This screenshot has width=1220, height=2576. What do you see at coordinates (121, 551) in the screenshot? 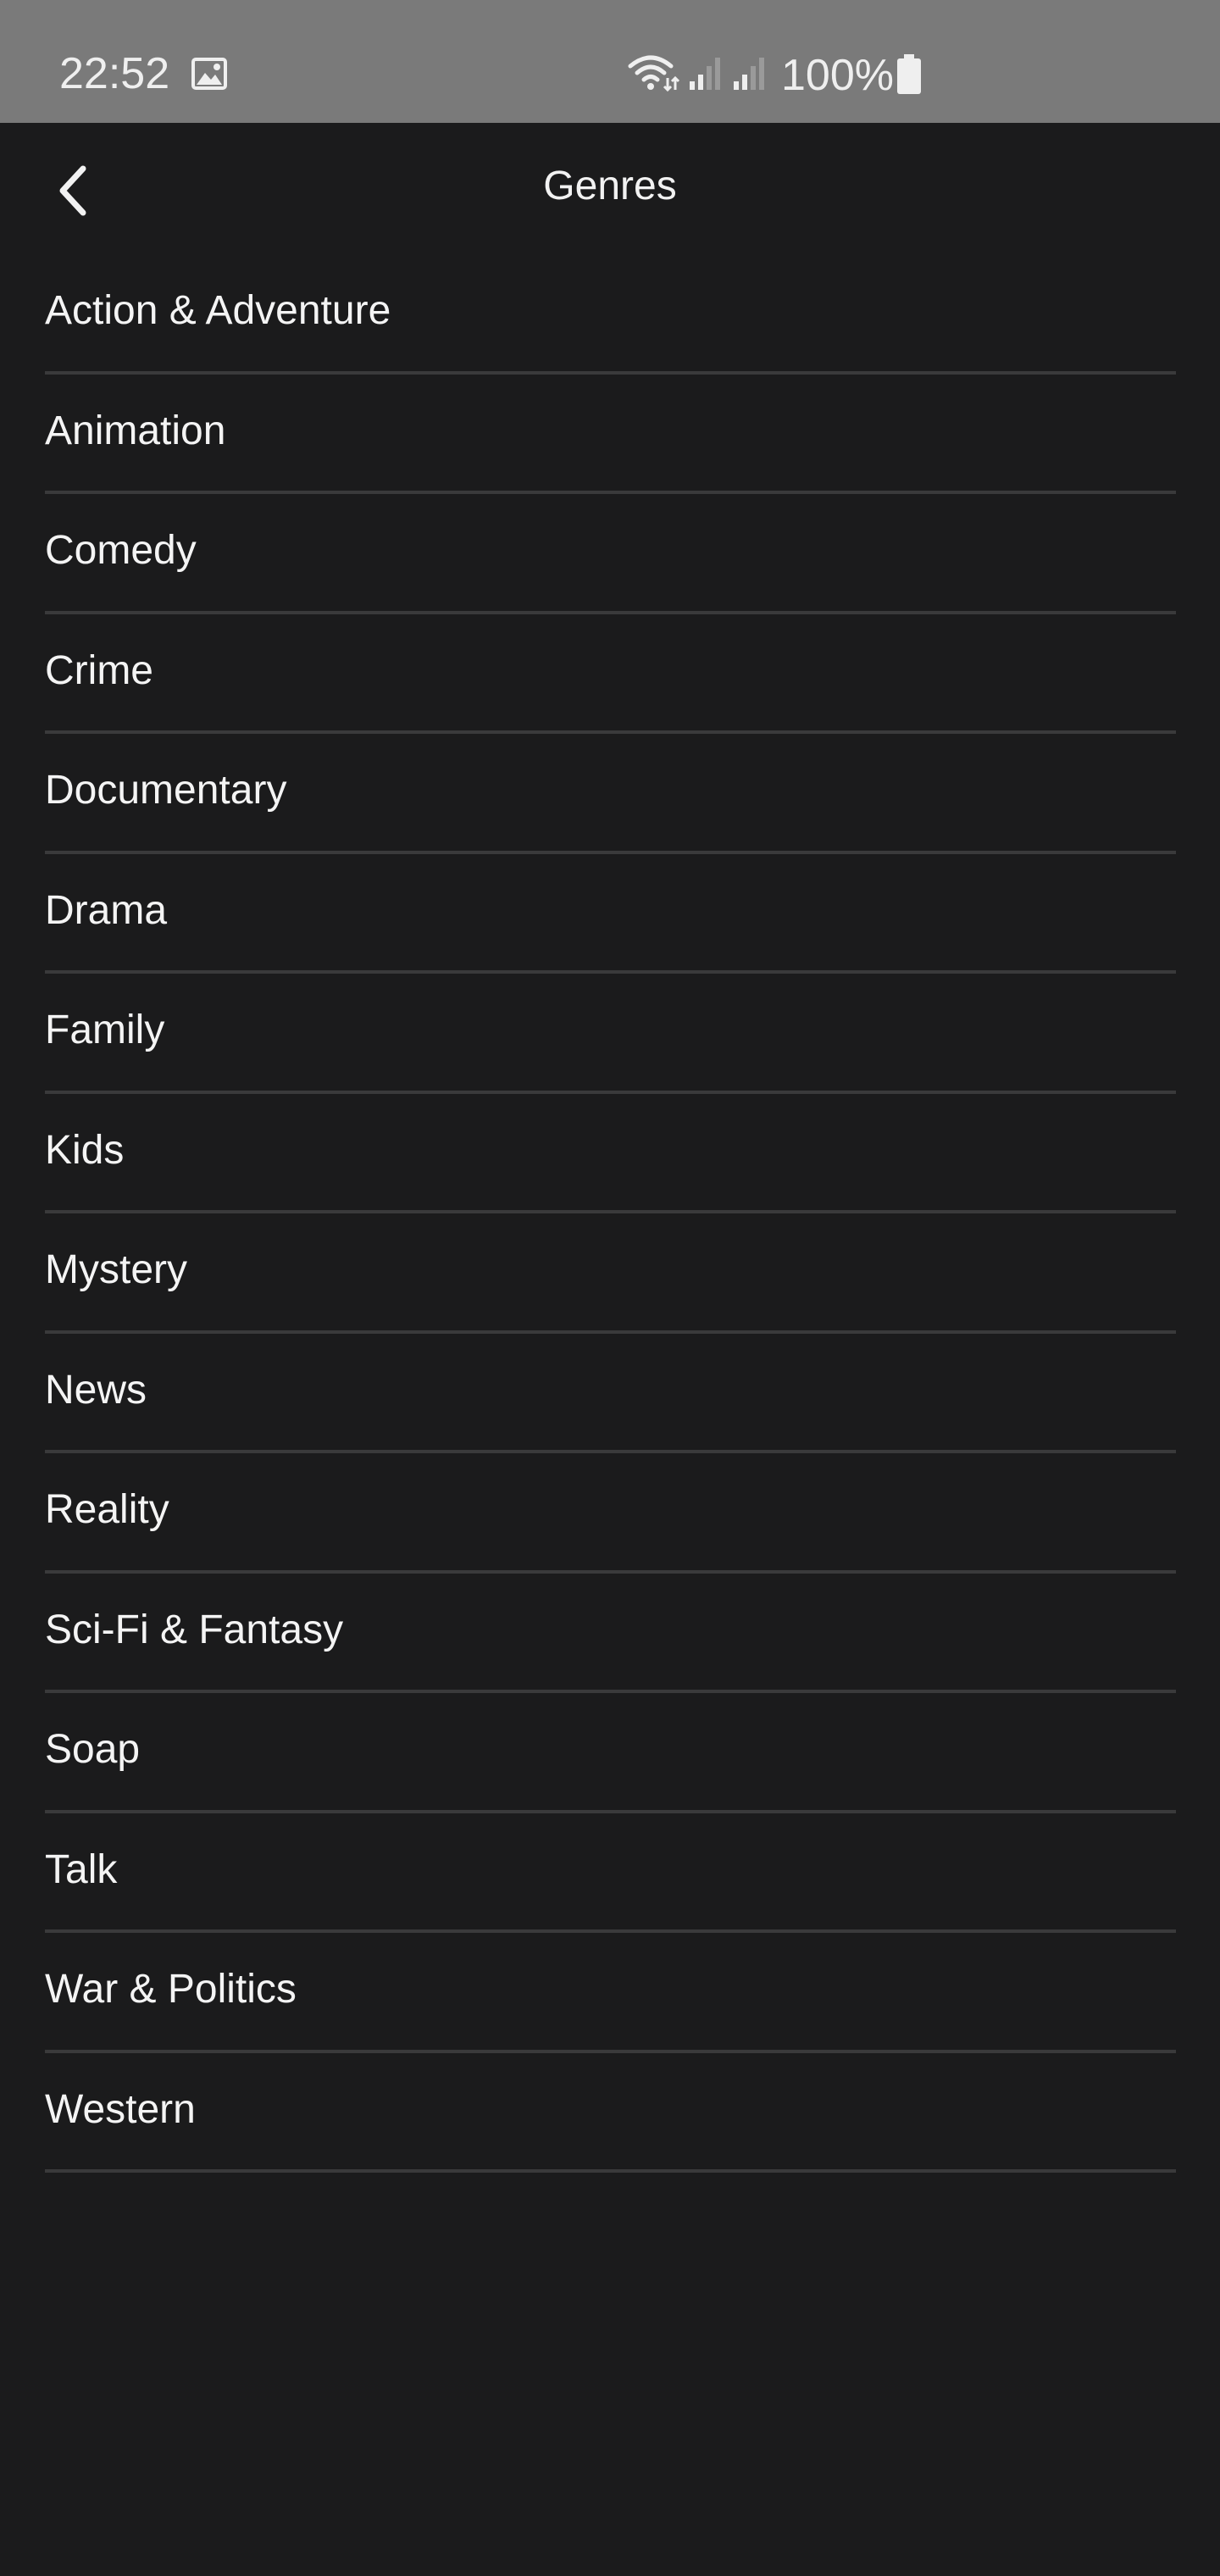
I see `genre-label: Comedy` at bounding box center [121, 551].